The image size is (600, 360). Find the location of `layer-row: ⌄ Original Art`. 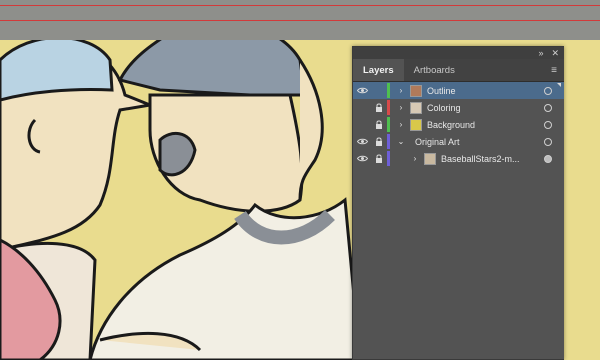

layer-row: ⌄ Original Art is located at coordinates (458, 141).